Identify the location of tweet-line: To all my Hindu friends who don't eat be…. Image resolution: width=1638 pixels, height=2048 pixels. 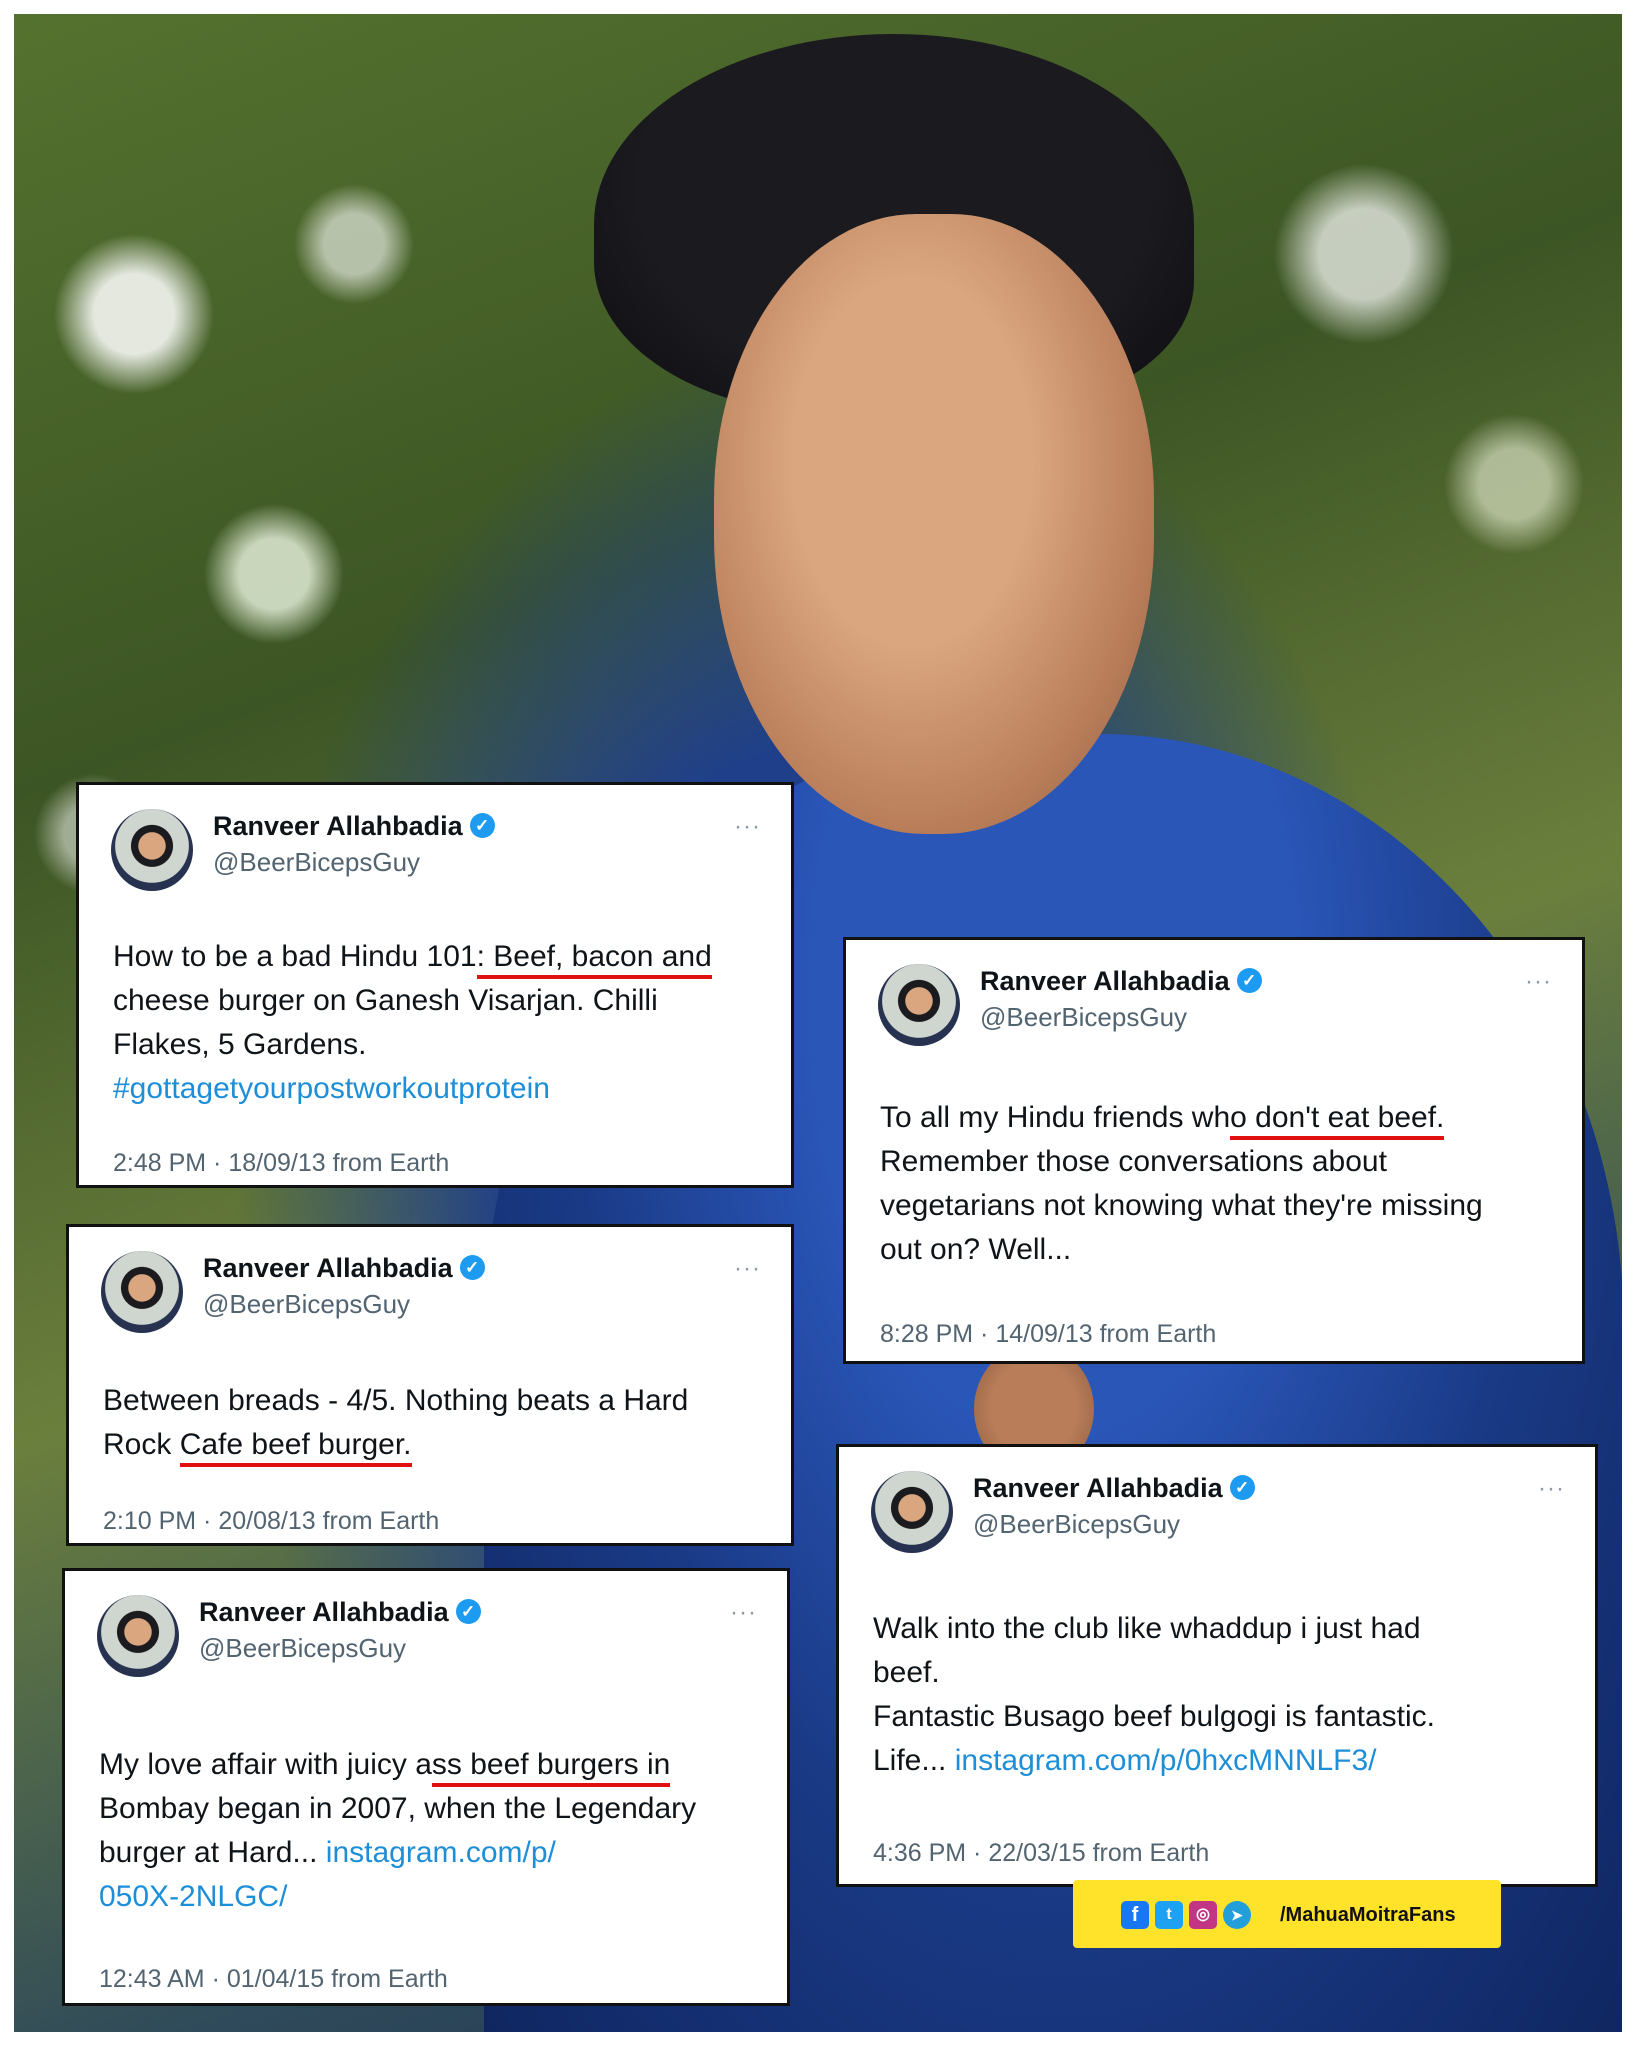
(1181, 1118).